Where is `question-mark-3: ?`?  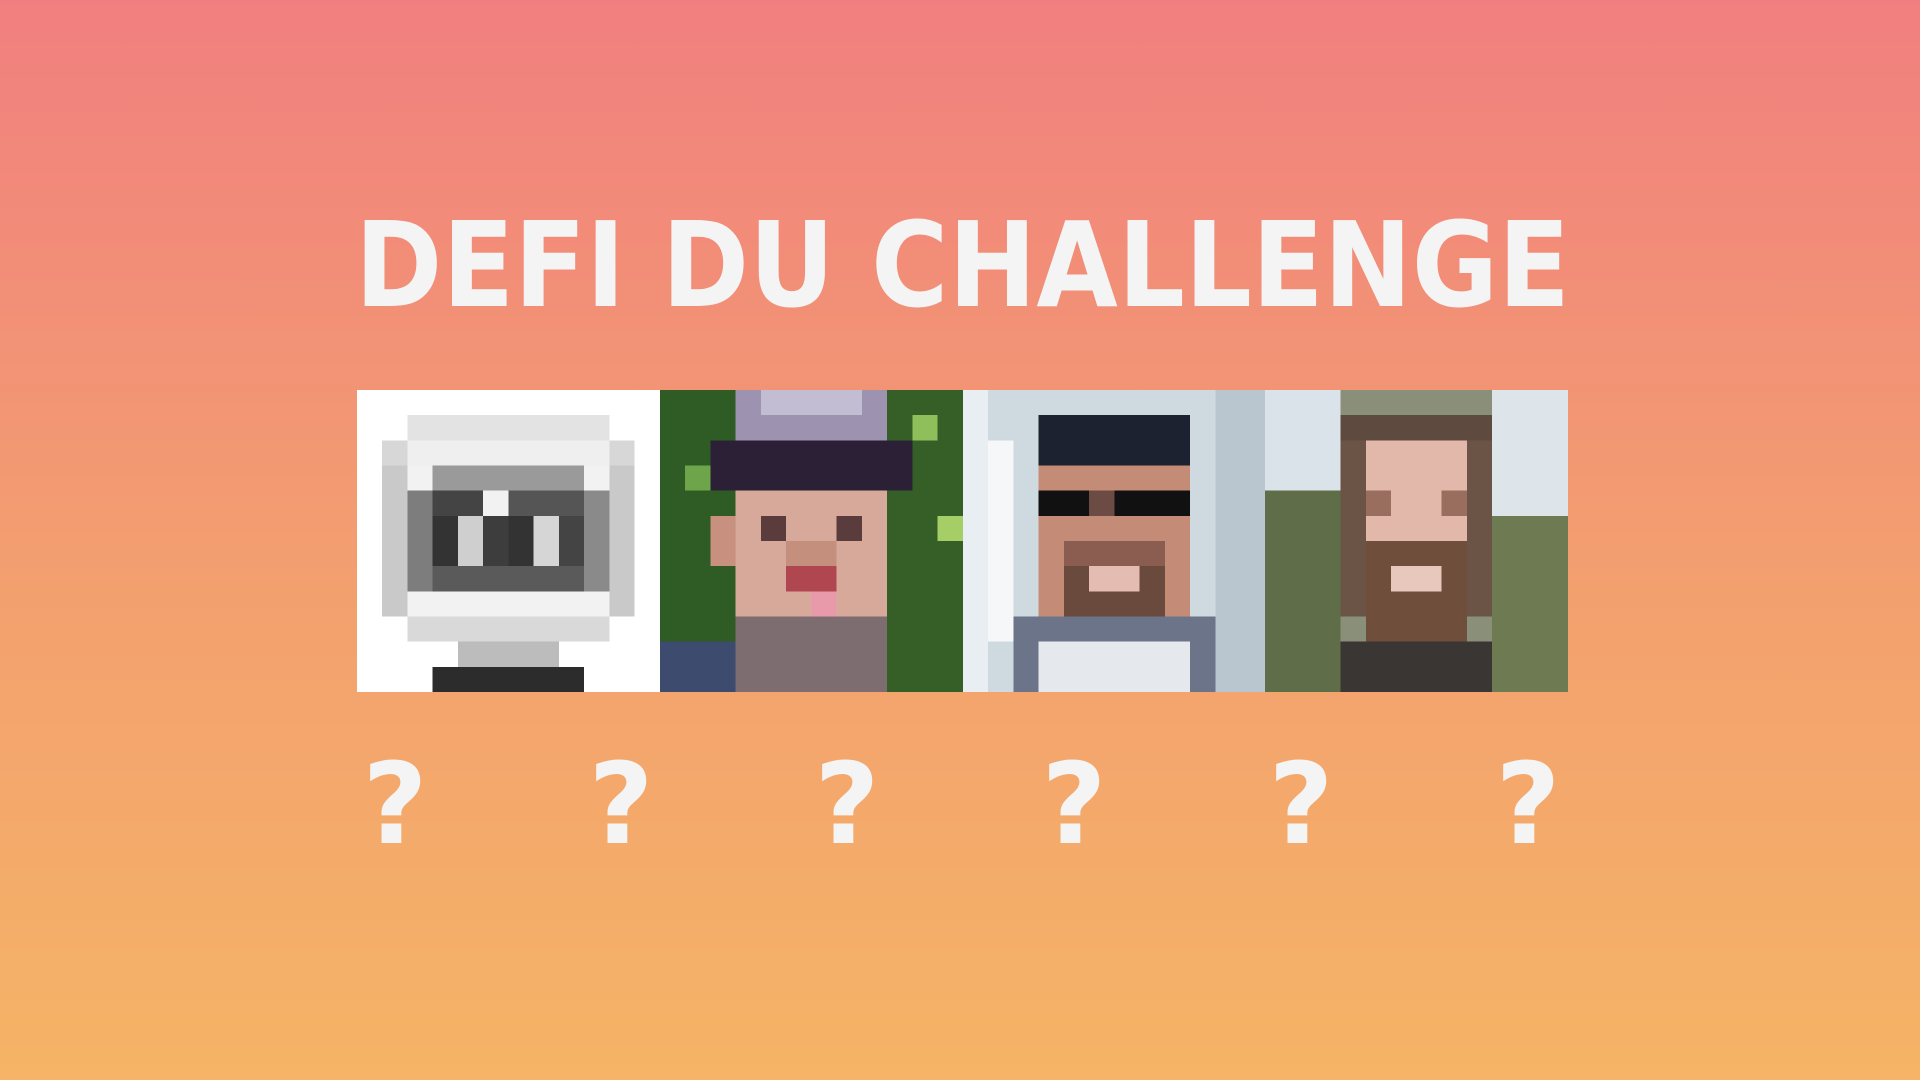
question-mark-3: ? is located at coordinates (847, 805).